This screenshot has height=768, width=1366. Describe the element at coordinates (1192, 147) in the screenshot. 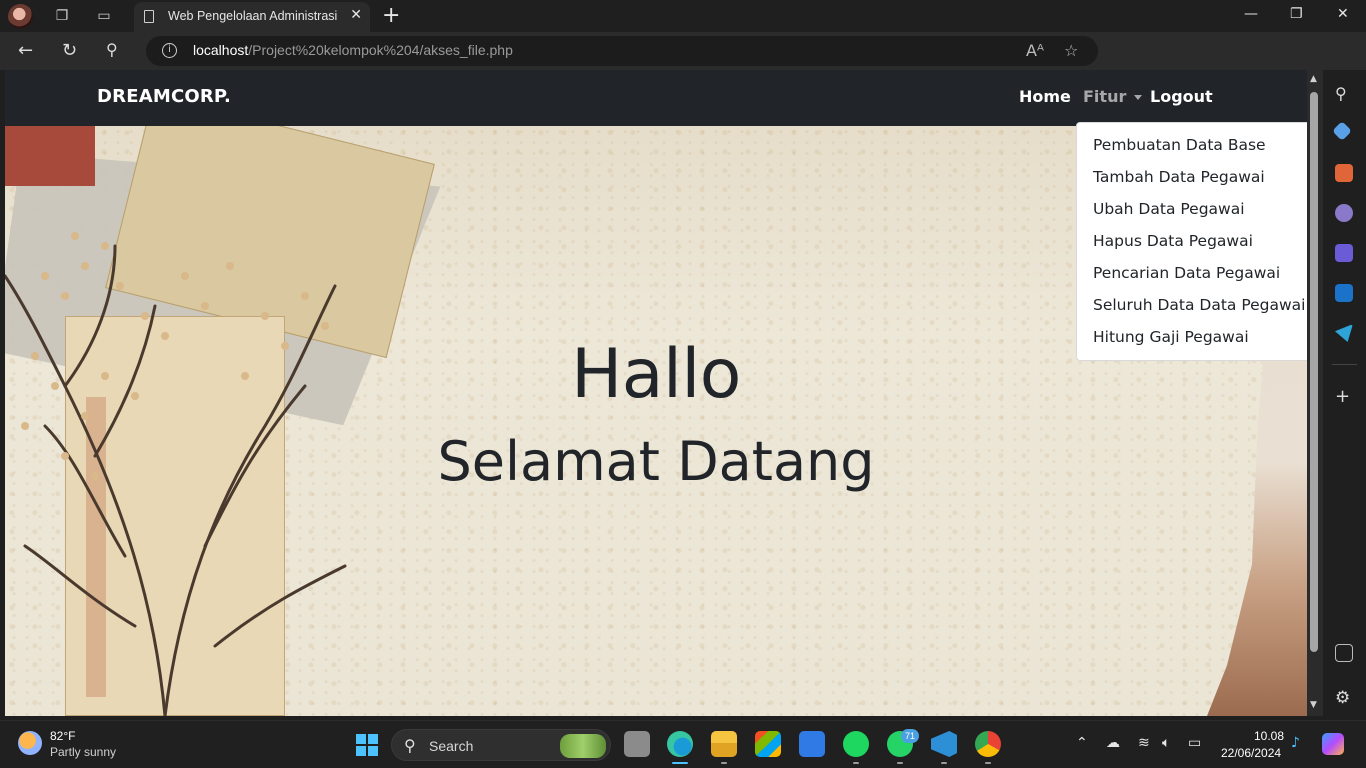

I see `menu-item-pembuatan-data-base: Pembuatan Data Base` at that location.